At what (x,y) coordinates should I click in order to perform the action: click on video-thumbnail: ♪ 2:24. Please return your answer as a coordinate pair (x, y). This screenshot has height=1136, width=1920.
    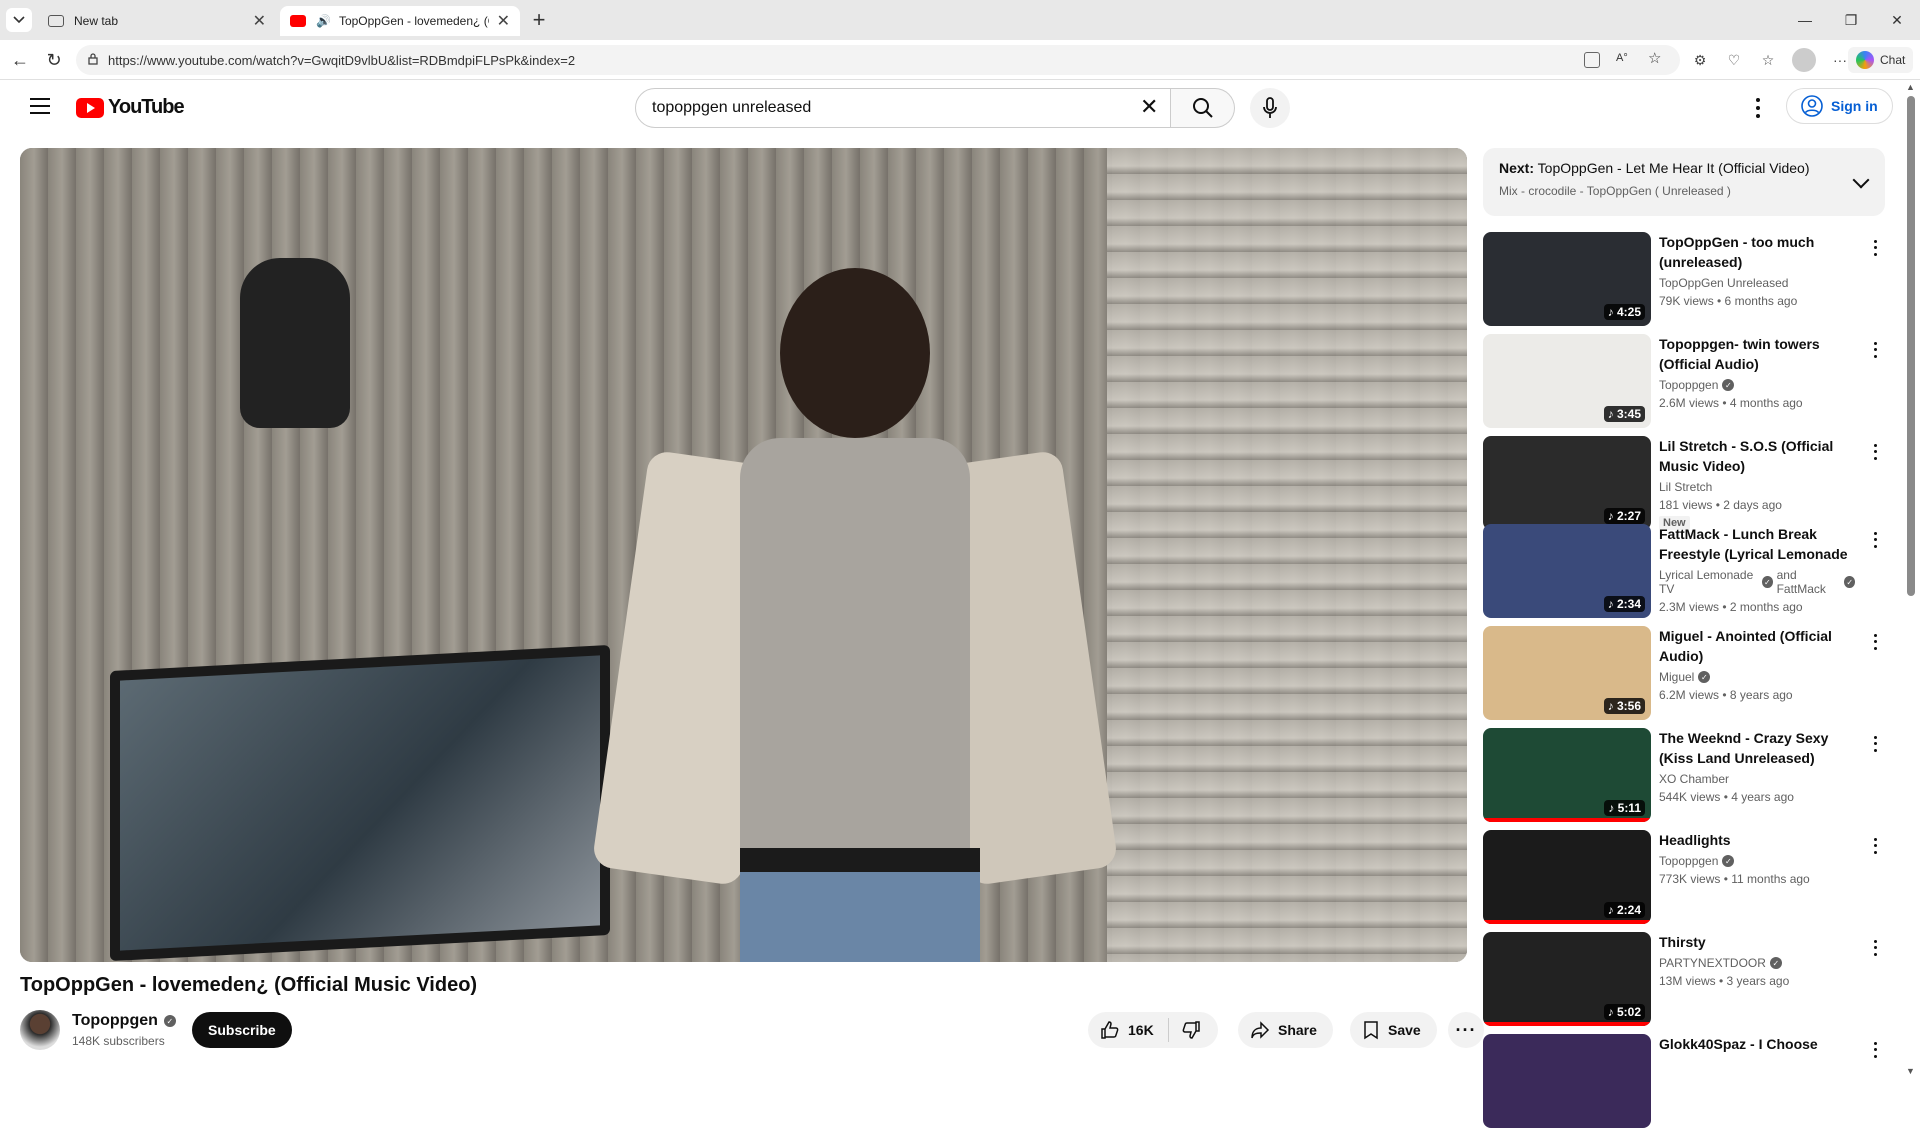
    Looking at the image, I should click on (1567, 877).